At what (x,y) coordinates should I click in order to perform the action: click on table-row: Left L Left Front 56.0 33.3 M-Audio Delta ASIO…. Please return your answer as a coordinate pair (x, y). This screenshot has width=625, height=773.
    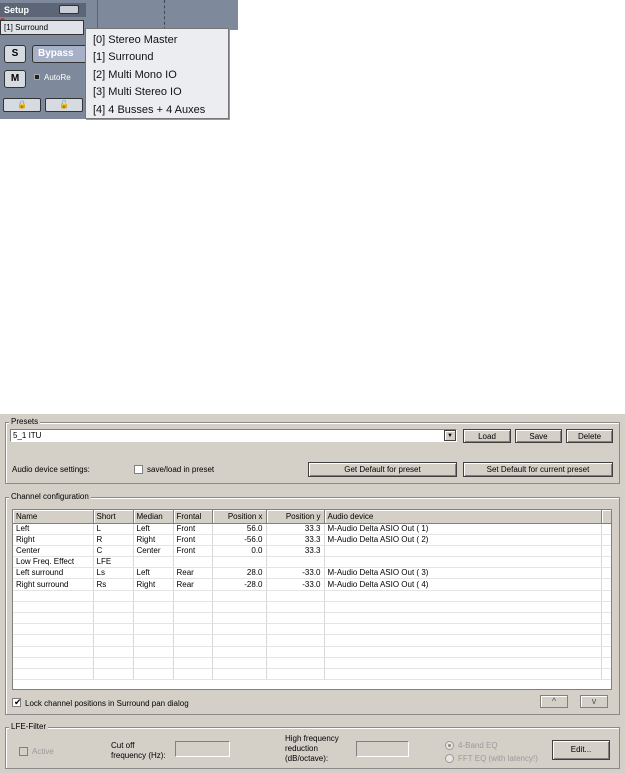
    Looking at the image, I should click on (312, 529).